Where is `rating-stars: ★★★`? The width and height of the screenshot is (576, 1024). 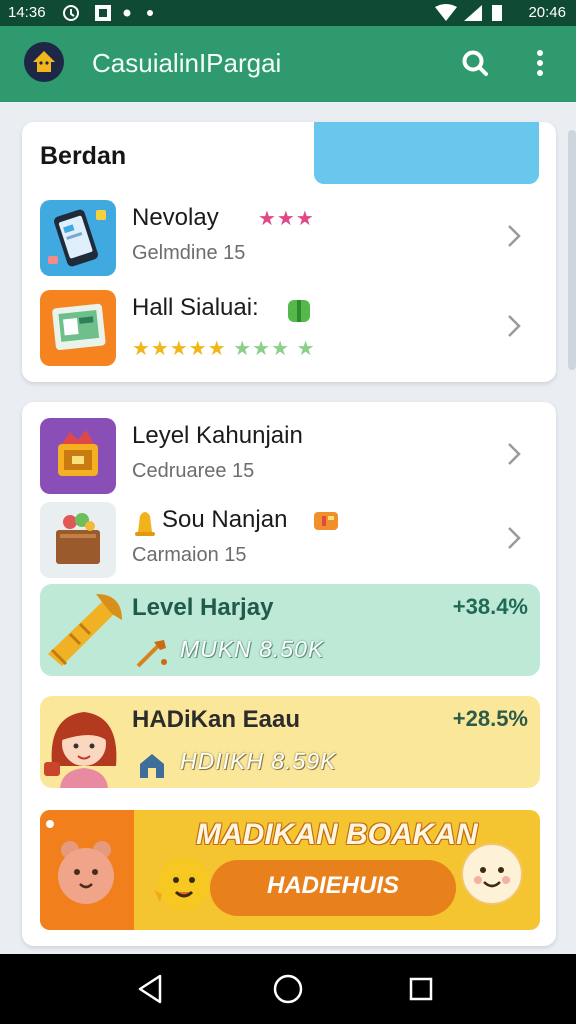
rating-stars: ★★★ is located at coordinates (286, 218).